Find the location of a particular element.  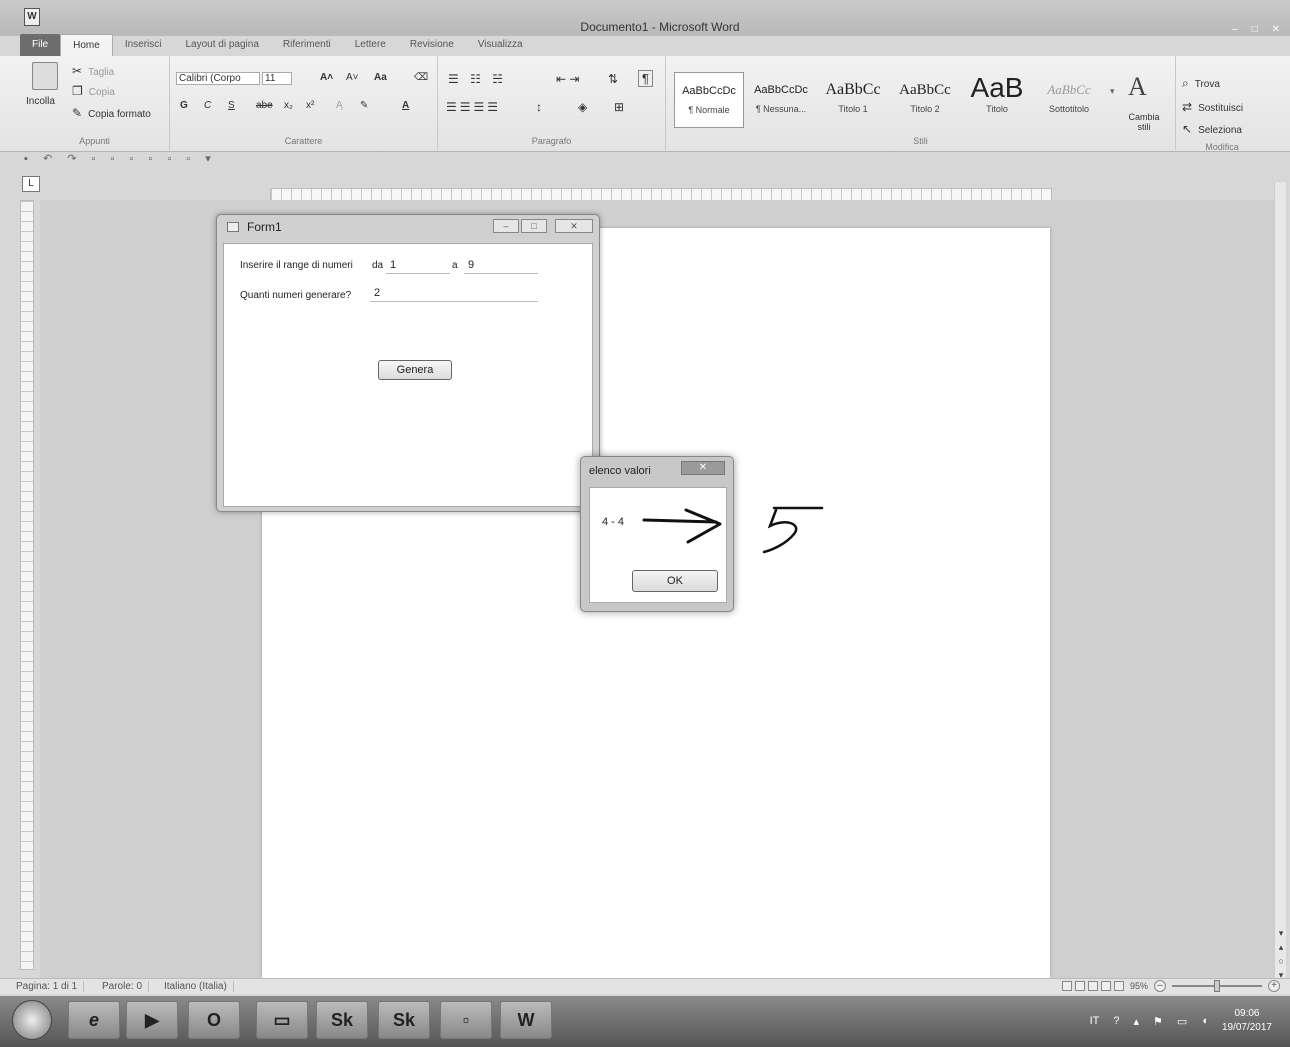

subscript-button: x₂ is located at coordinates (288, 105).